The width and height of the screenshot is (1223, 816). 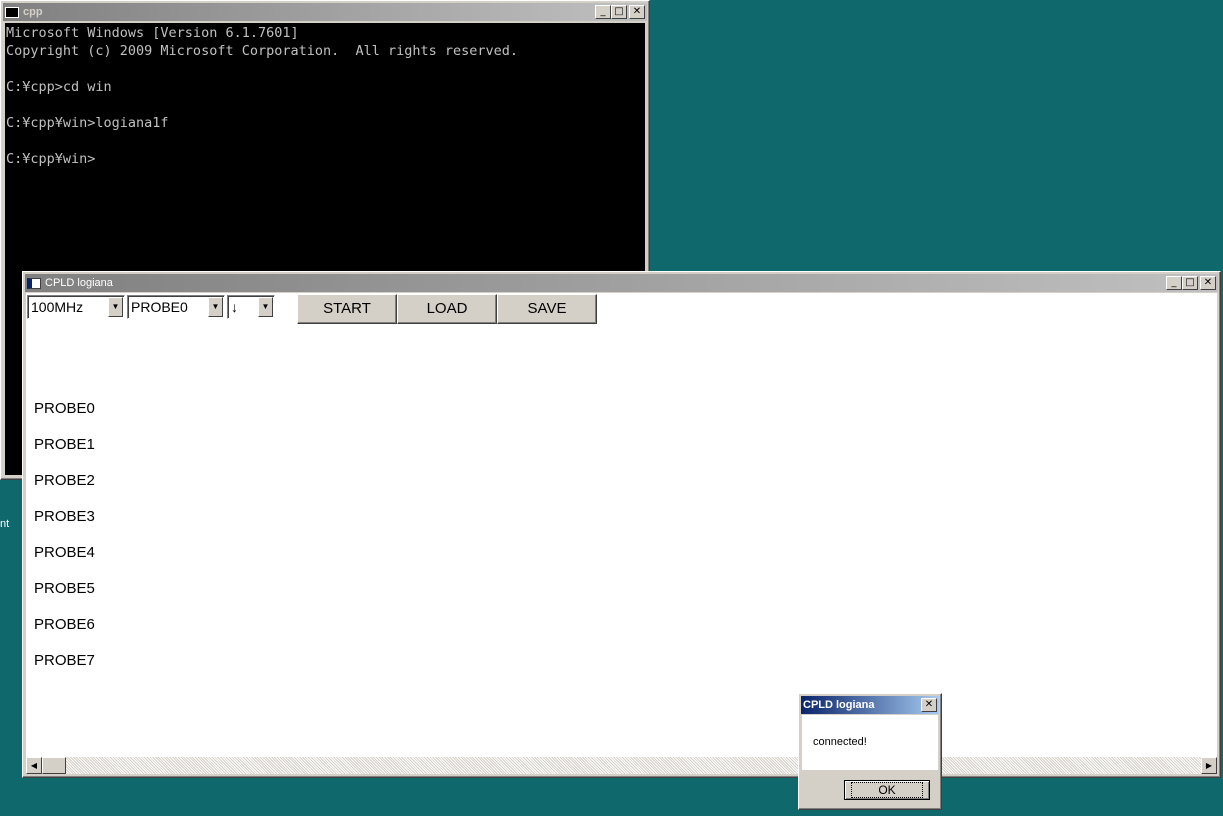 What do you see at coordinates (64, 624) in the screenshot?
I see `probe-label: PROBE6` at bounding box center [64, 624].